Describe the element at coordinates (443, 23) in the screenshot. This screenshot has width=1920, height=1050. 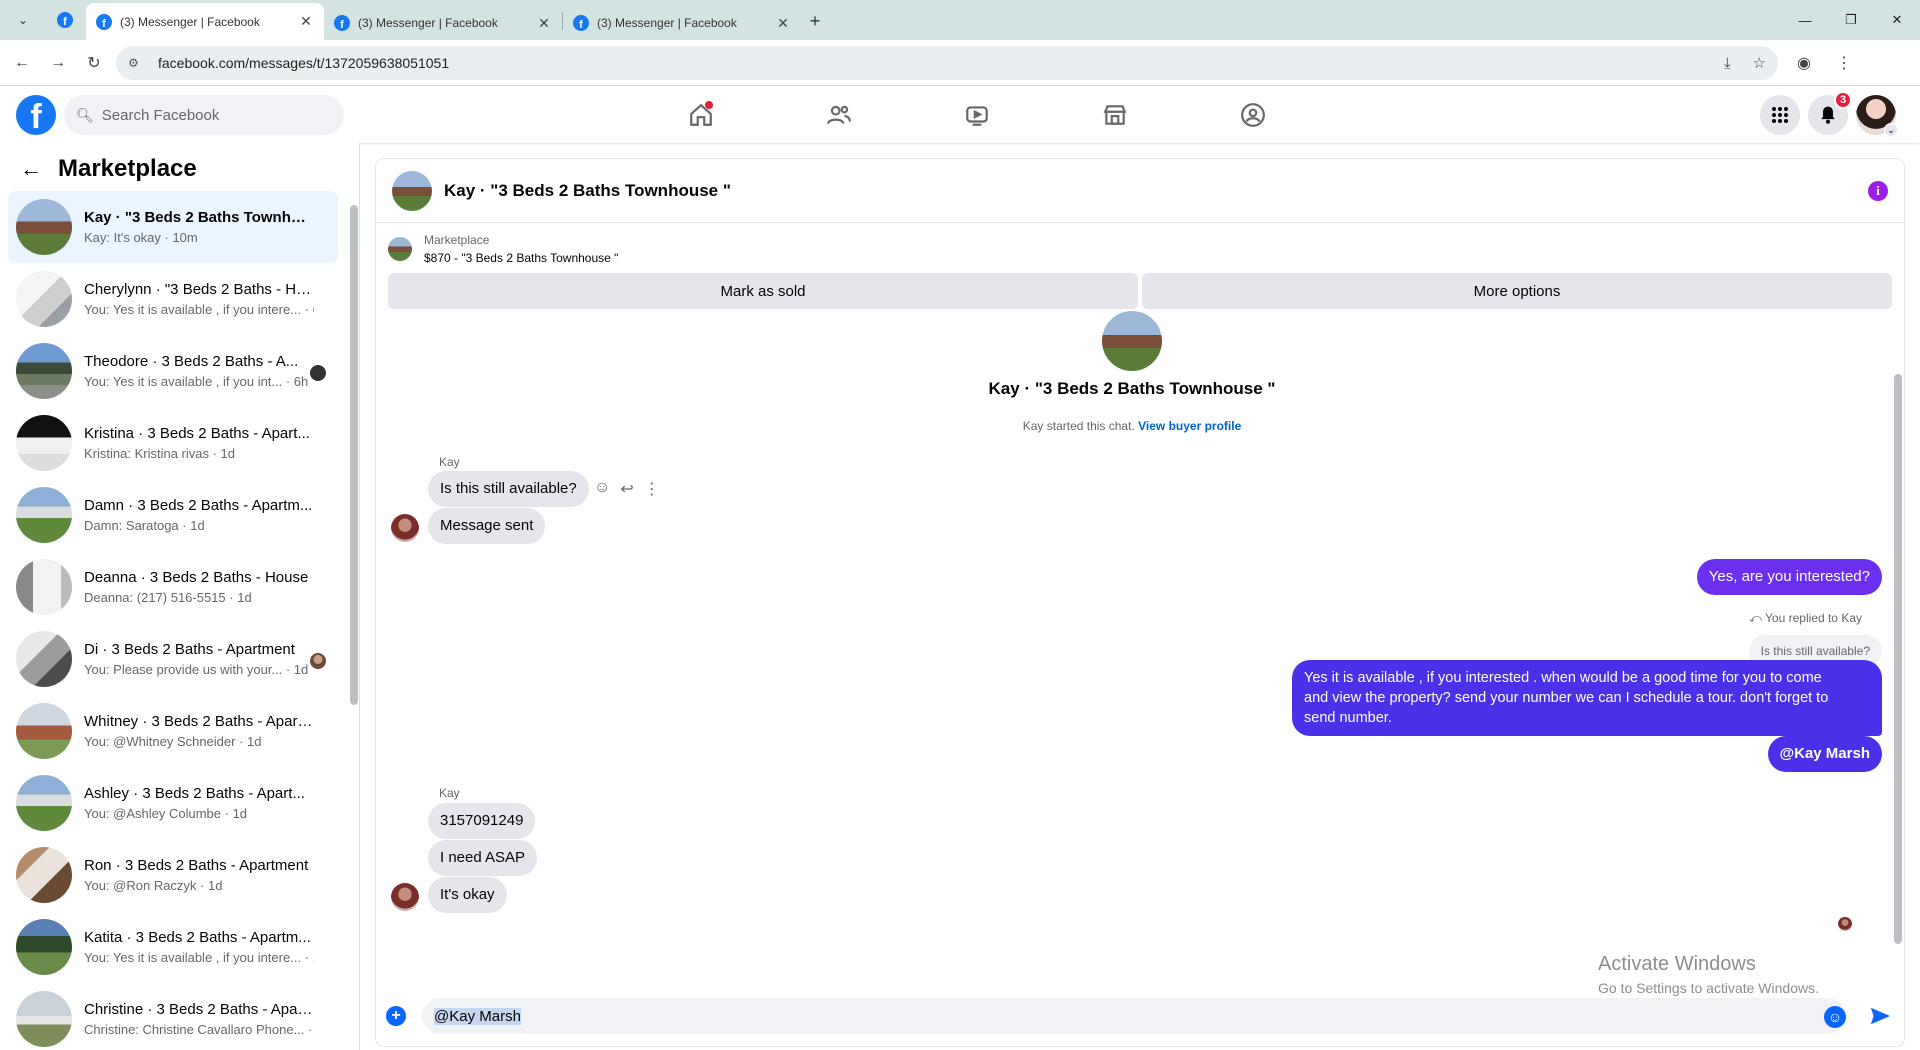
I see `browser-tab-2: f (3) Messenger | Facebook ✕` at that location.